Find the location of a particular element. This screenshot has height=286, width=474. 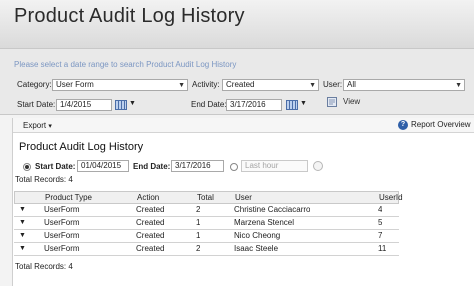

report-start-label: Start Date: is located at coordinates (55, 166).